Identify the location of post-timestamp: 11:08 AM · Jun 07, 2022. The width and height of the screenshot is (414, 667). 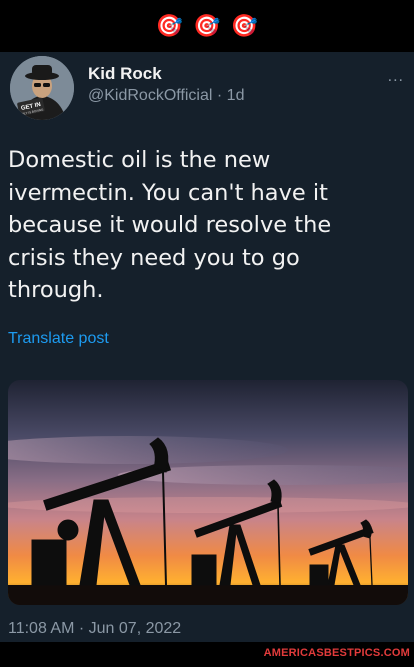
(94, 629).